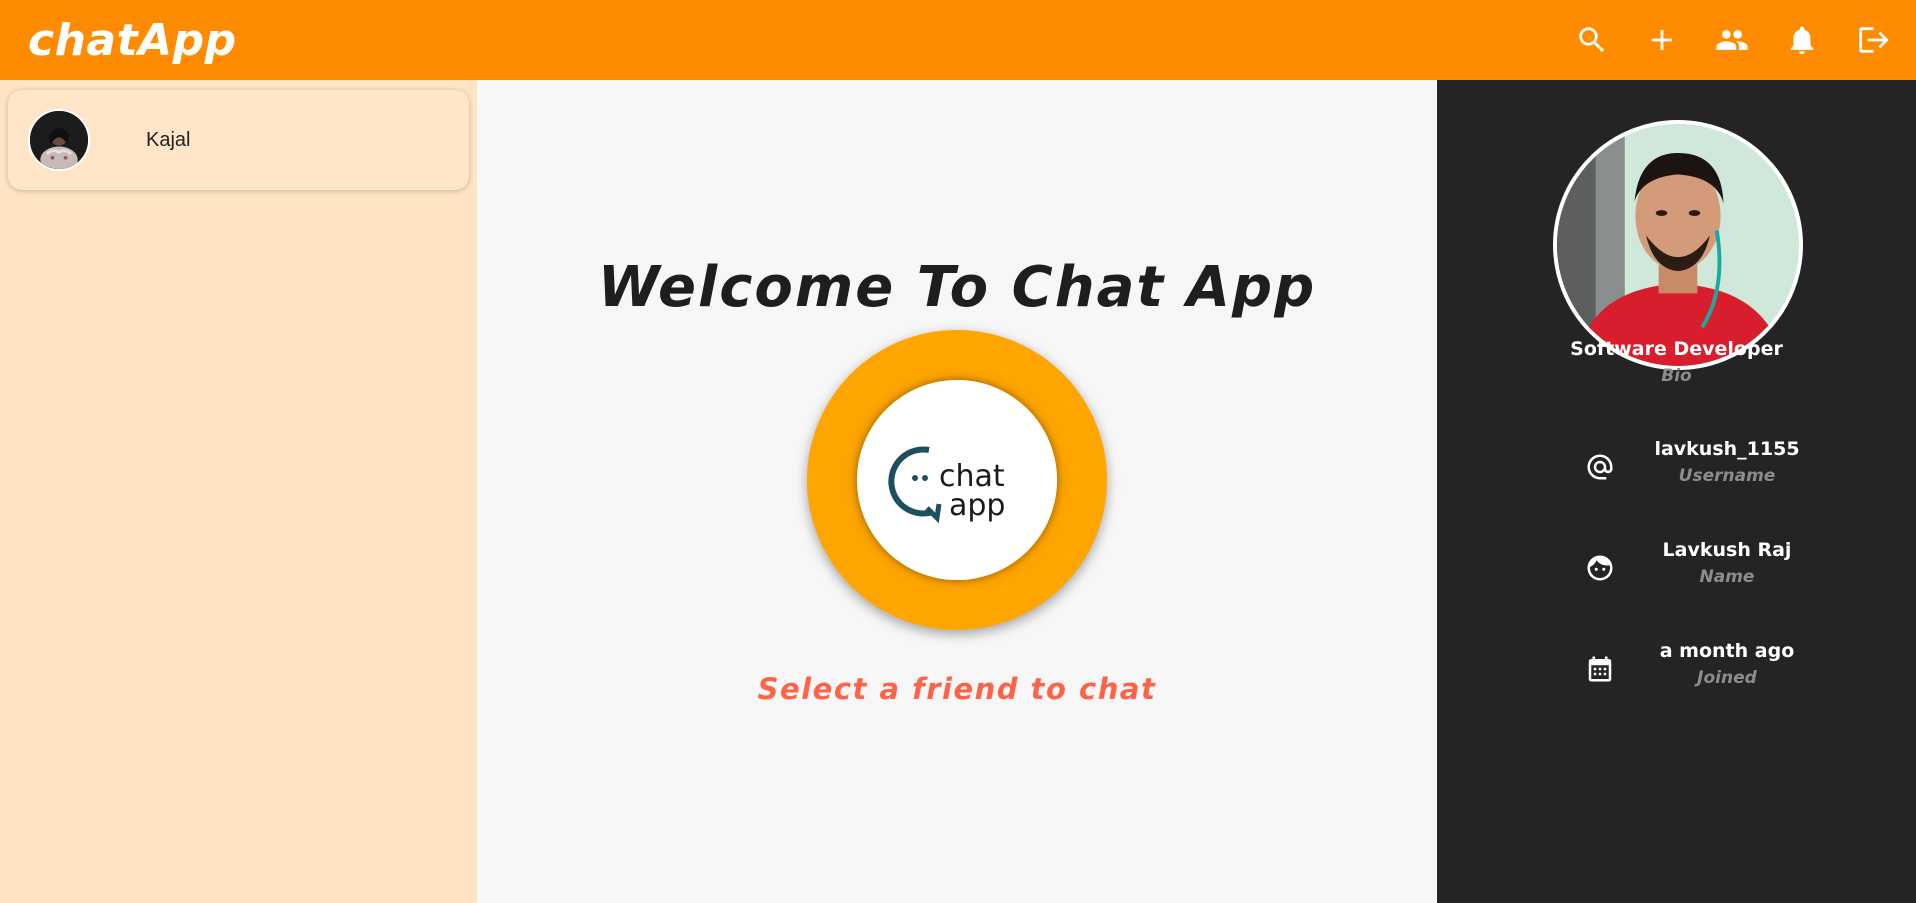 This screenshot has height=903, width=1916. What do you see at coordinates (1727, 577) in the screenshot?
I see `name-label: Name` at bounding box center [1727, 577].